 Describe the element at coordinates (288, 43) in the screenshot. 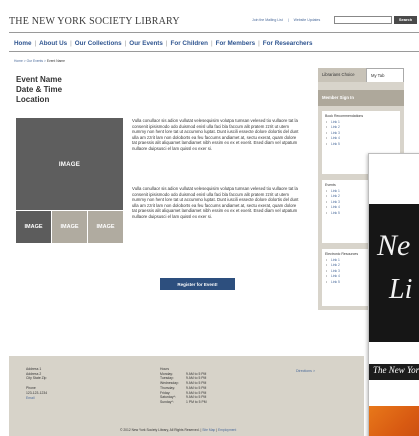

I see `nav-item-for-researchers: For Researchers` at that location.